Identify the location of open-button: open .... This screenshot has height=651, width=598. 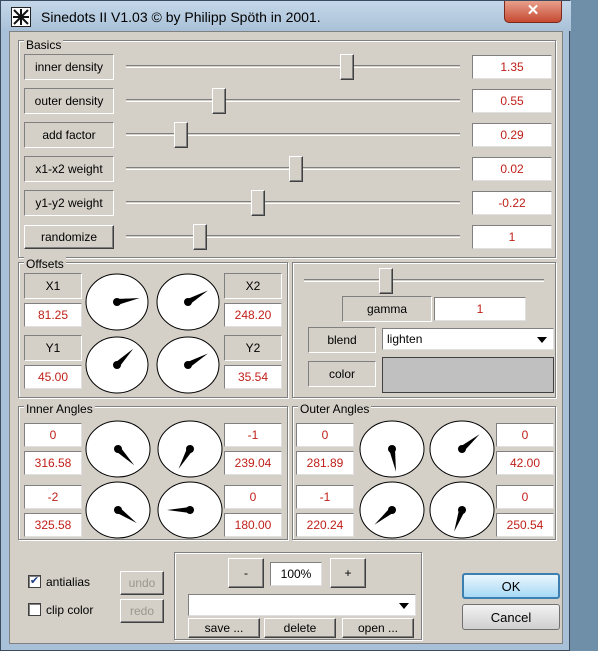
(378, 628).